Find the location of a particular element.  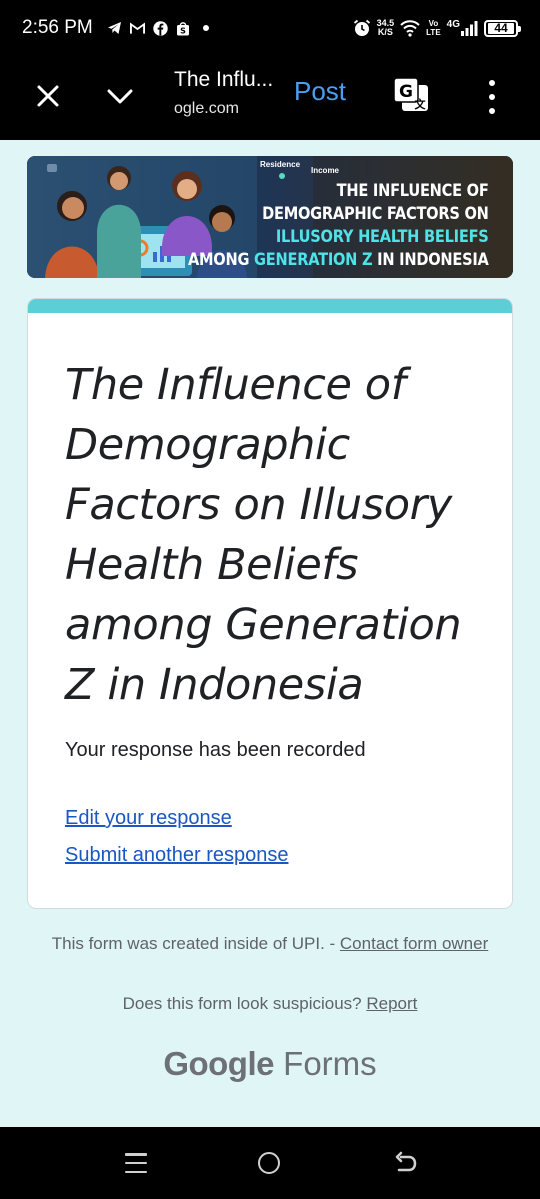

more-vert-icon is located at coordinates (492, 97).